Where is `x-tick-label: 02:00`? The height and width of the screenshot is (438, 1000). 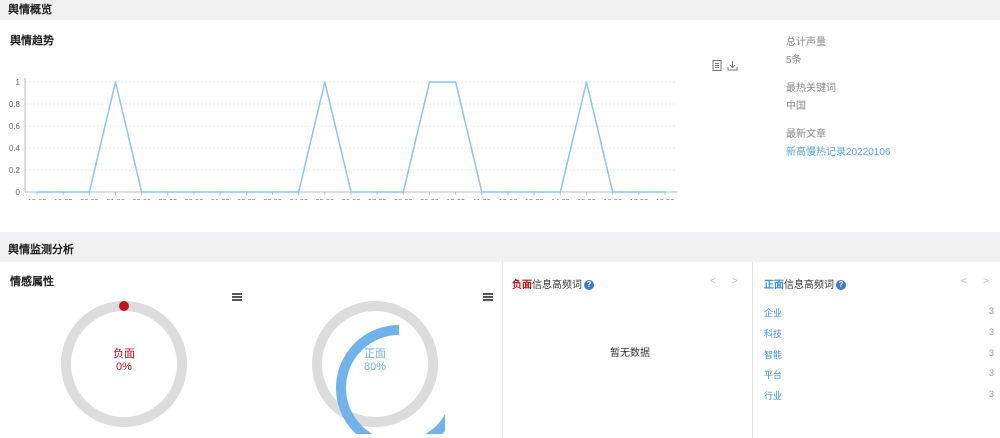 x-tick-label: 02:00 is located at coordinates (246, 198).